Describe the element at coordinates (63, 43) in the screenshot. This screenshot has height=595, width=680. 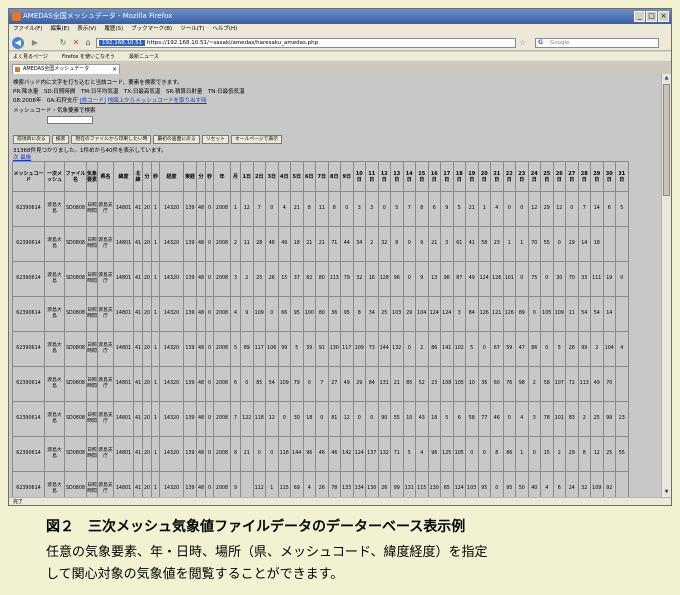
I see `reload-icon: ↻` at that location.